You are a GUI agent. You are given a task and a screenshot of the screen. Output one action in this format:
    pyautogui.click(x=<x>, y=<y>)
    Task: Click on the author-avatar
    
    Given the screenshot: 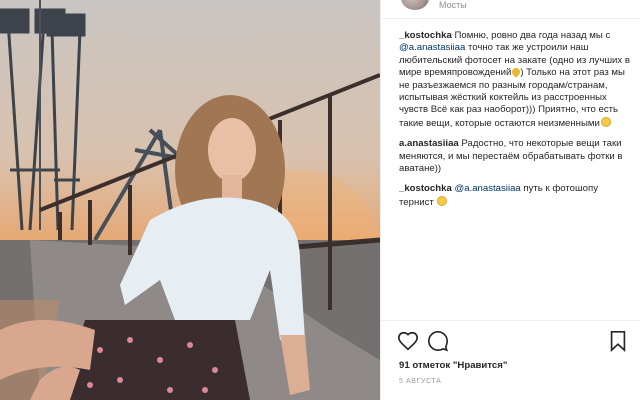 What is the action you would take?
    pyautogui.click(x=415, y=5)
    